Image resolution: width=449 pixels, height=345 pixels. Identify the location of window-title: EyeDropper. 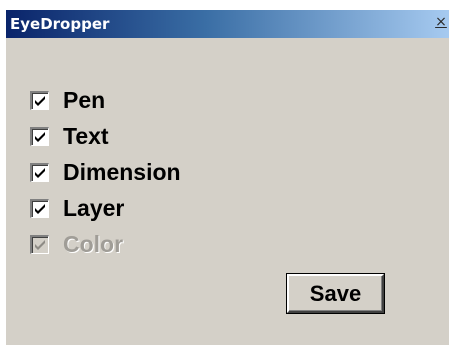
(60, 24).